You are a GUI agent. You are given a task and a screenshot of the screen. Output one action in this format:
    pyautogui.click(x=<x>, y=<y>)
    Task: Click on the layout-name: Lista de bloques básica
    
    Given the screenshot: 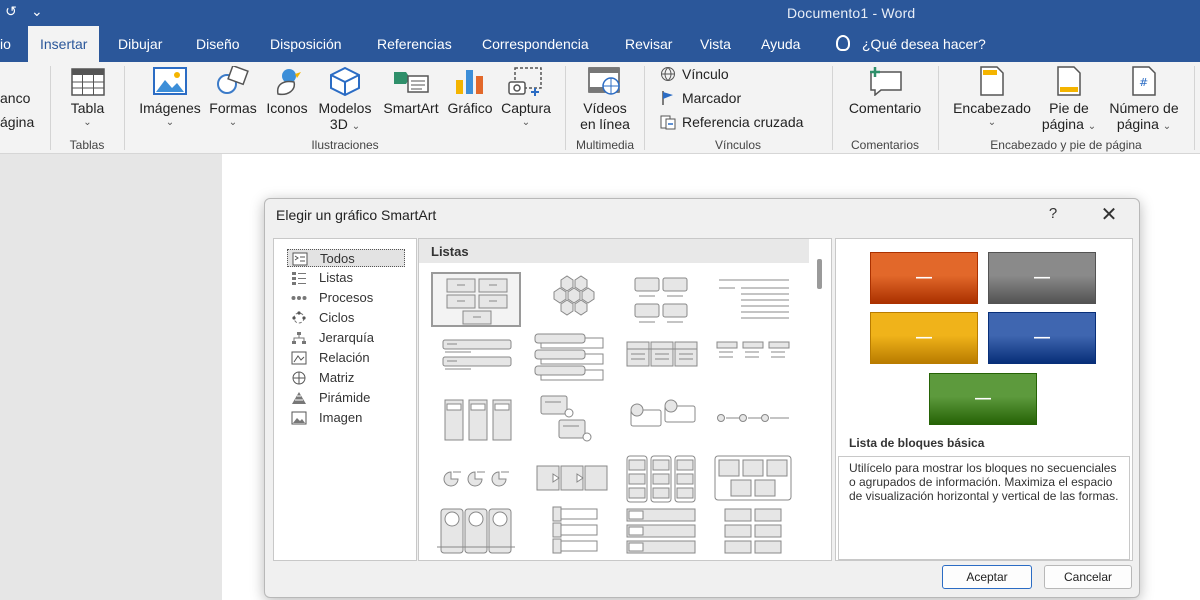 What is the action you would take?
    pyautogui.click(x=917, y=443)
    